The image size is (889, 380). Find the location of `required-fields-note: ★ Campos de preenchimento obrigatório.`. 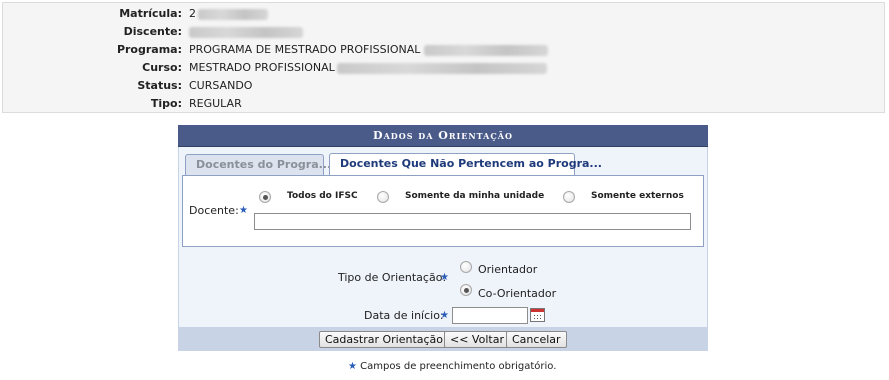

required-fields-note: ★ Campos de preenchimento obrigatório. is located at coordinates (452, 366).